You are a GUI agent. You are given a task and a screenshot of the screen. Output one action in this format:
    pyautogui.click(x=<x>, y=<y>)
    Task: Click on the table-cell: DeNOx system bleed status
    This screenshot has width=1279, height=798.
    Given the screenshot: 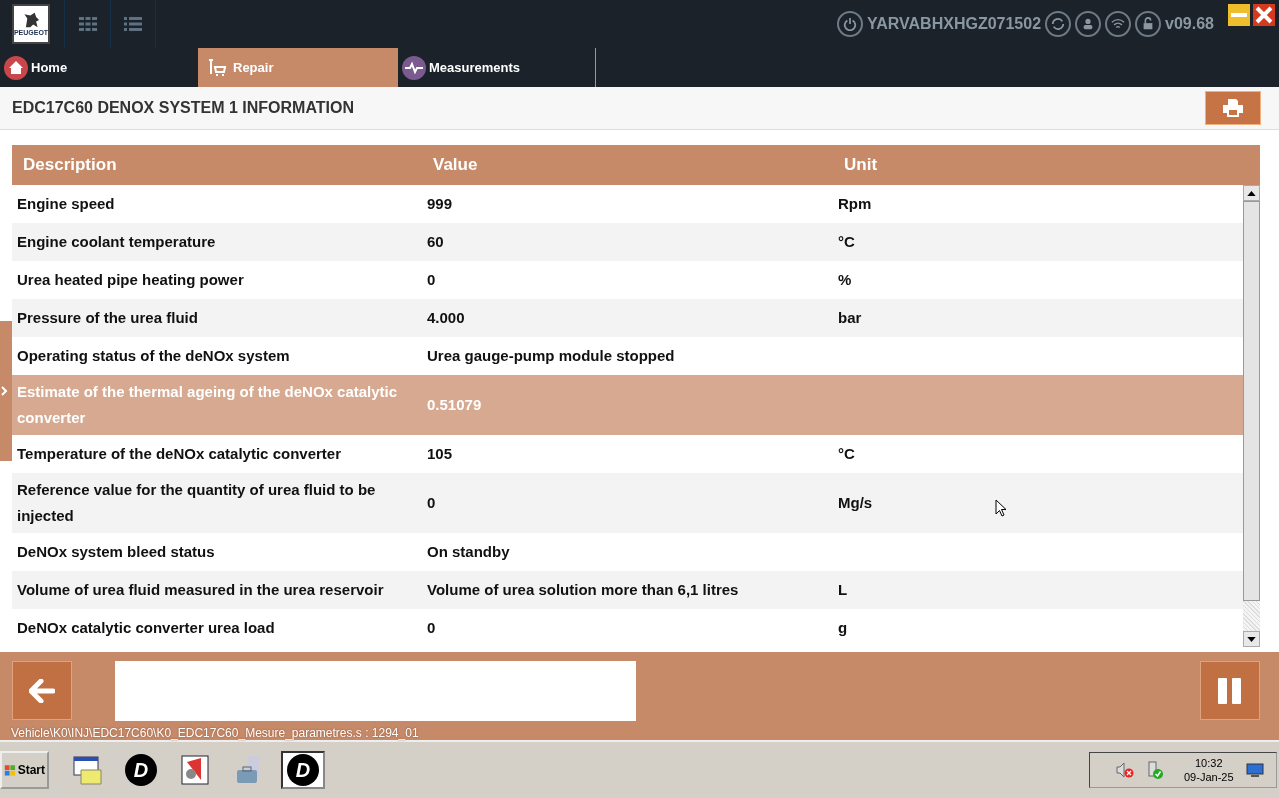 What is the action you would take?
    pyautogui.click(x=116, y=551)
    